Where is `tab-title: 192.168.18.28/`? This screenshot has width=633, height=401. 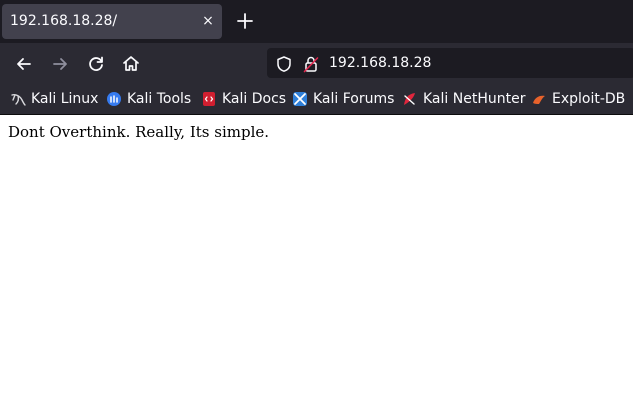
tab-title: 192.168.18.28/ is located at coordinates (64, 21).